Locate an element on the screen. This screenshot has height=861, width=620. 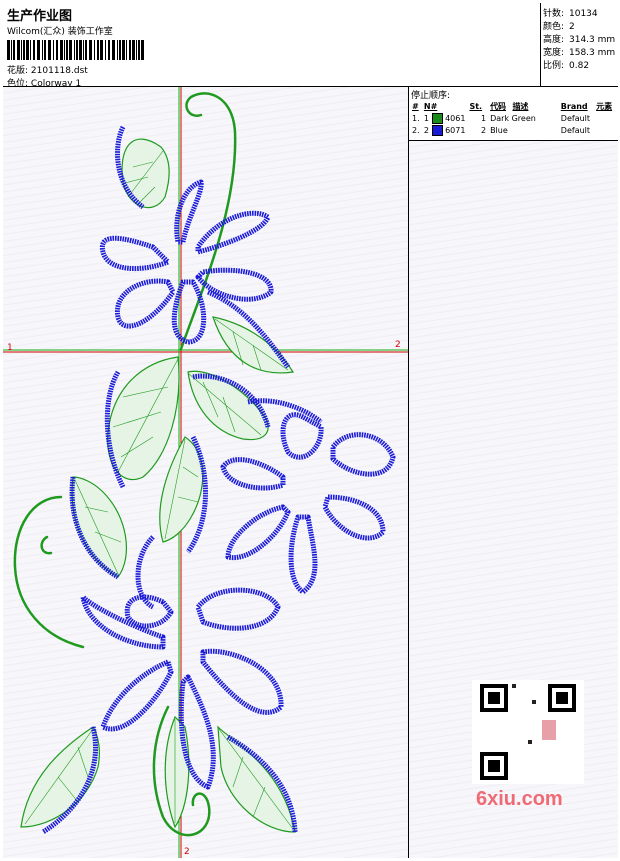
spec-colors: 颜色: 2 is located at coordinates (559, 27).